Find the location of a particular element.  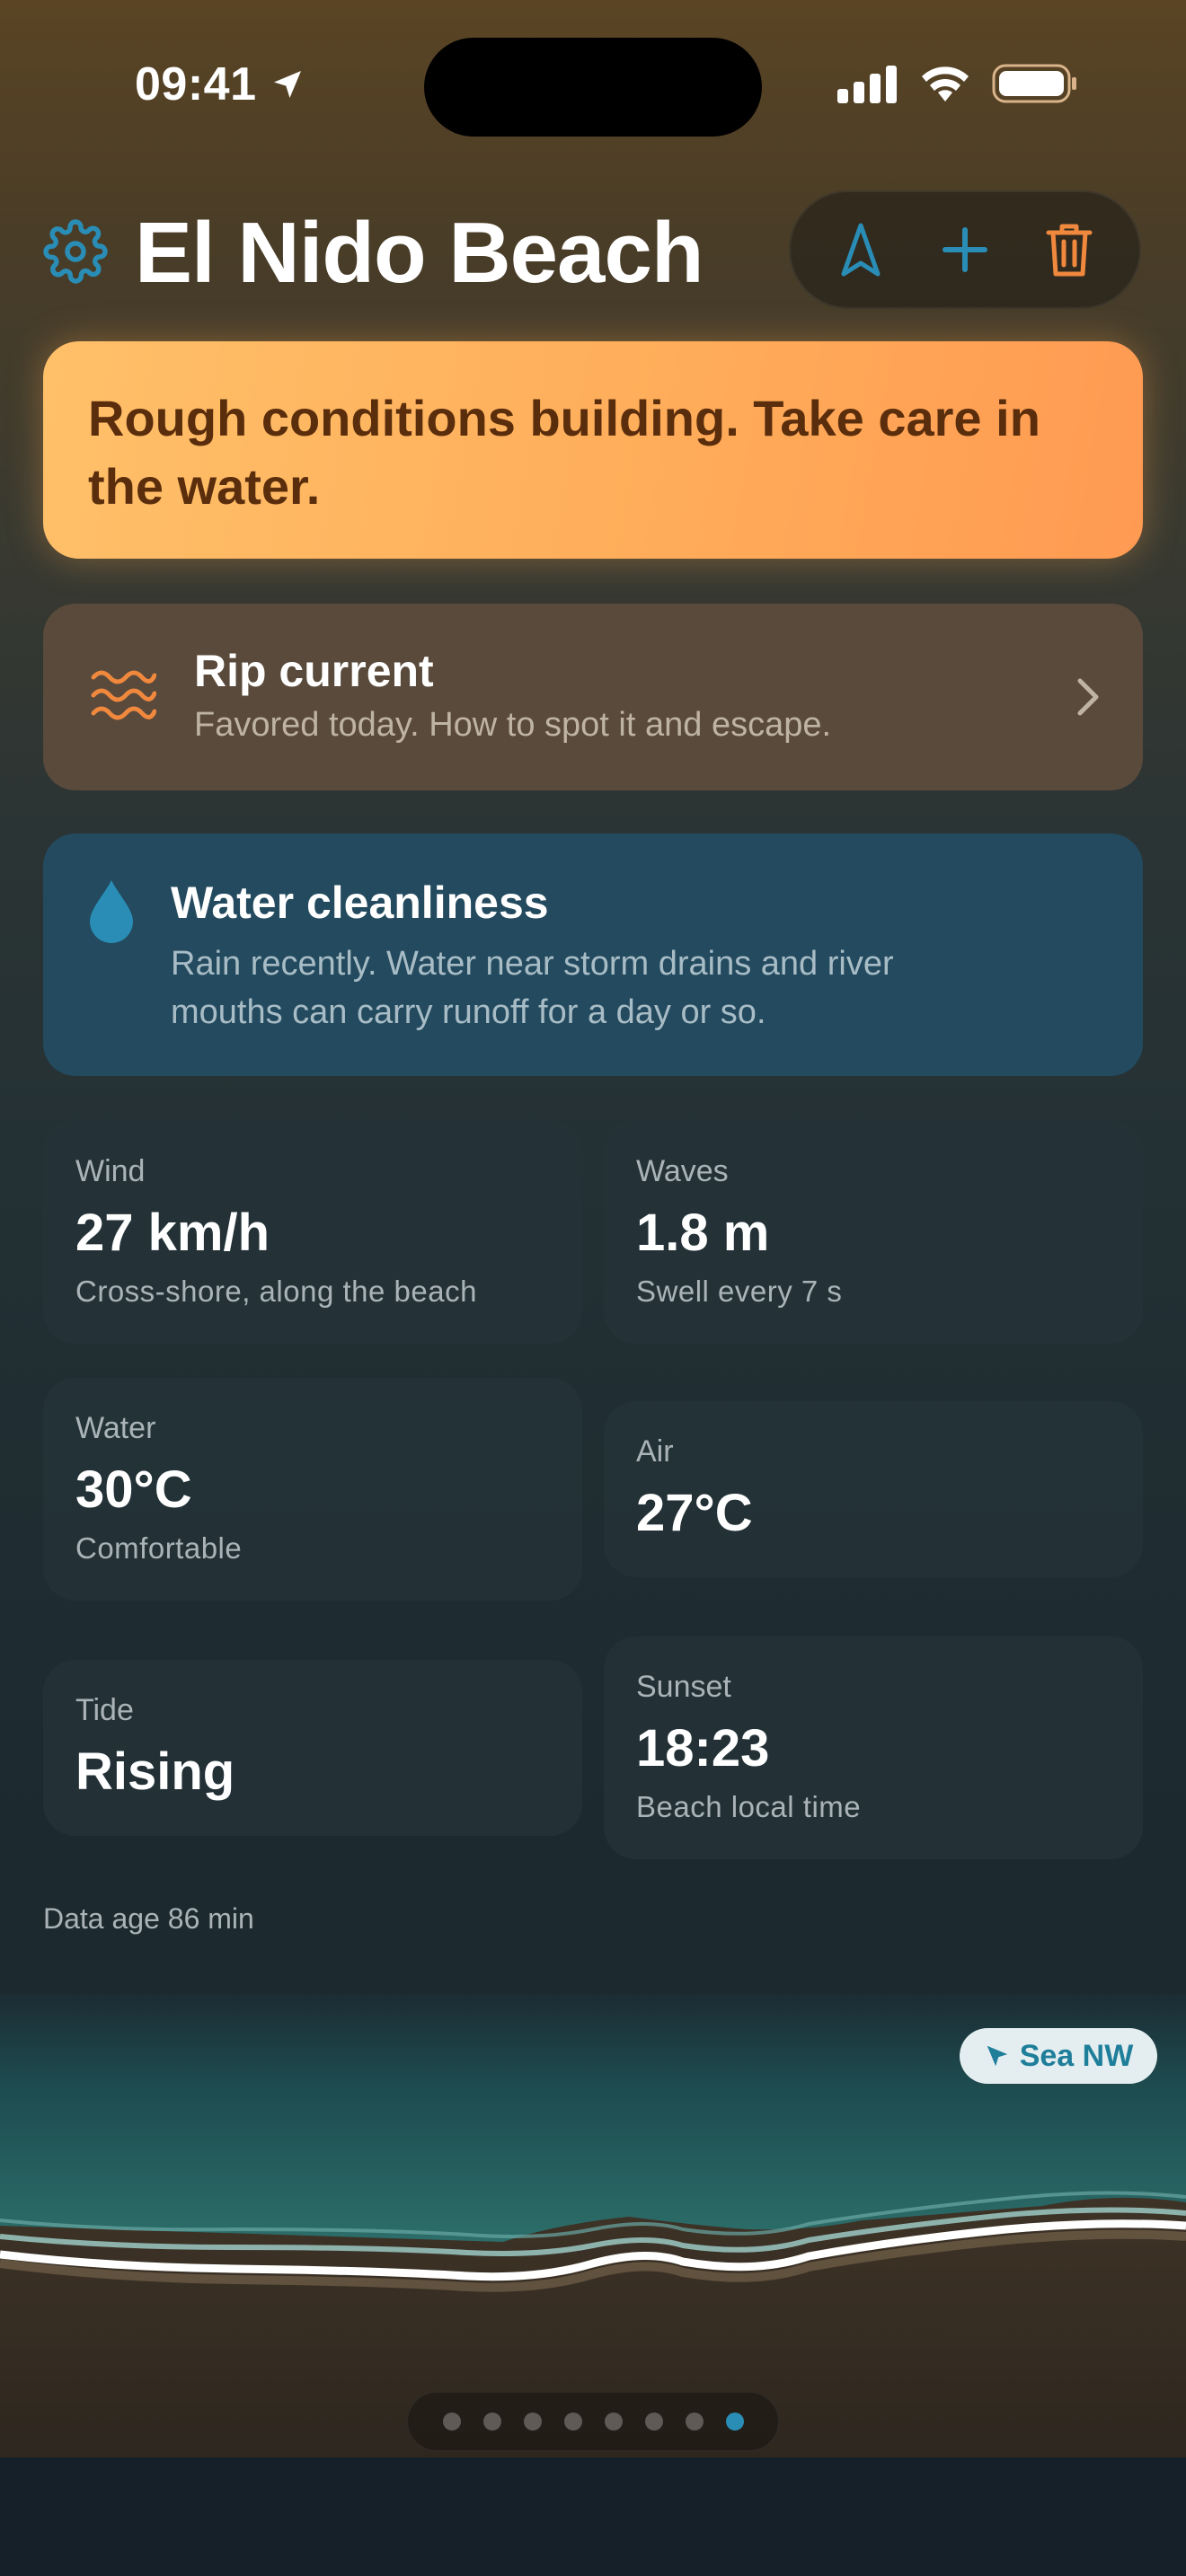

air-value: 27°C is located at coordinates (694, 1513).